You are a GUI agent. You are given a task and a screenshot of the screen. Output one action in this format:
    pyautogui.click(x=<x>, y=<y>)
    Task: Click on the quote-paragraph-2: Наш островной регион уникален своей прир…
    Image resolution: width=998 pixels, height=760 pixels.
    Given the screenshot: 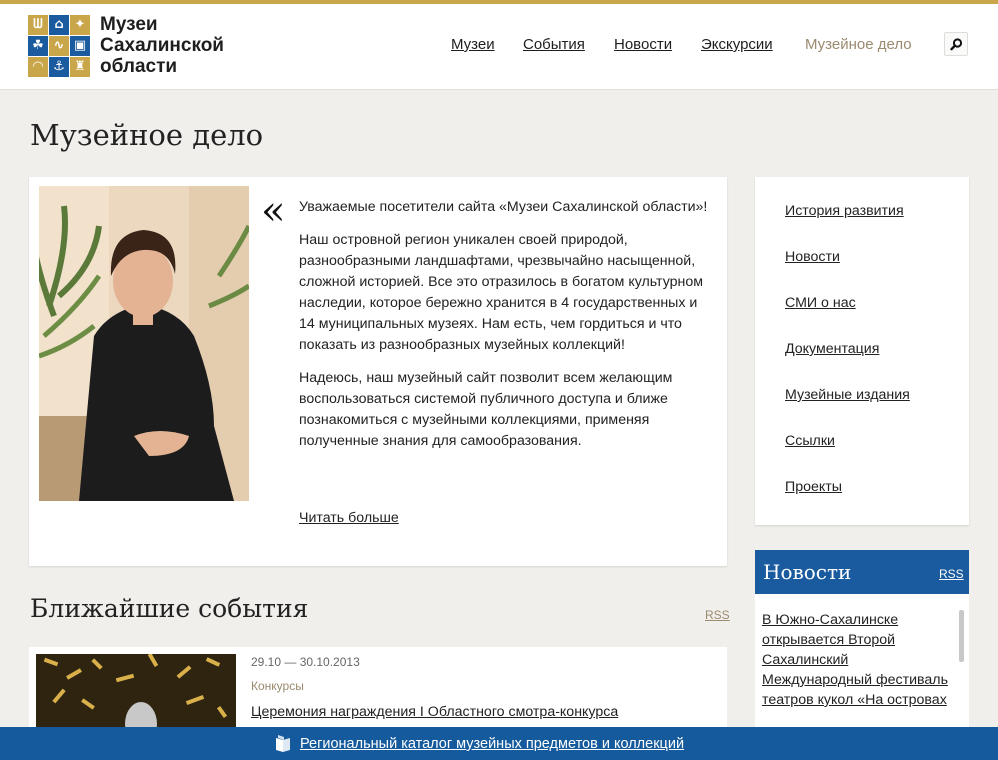 What is the action you would take?
    pyautogui.click(x=501, y=292)
    